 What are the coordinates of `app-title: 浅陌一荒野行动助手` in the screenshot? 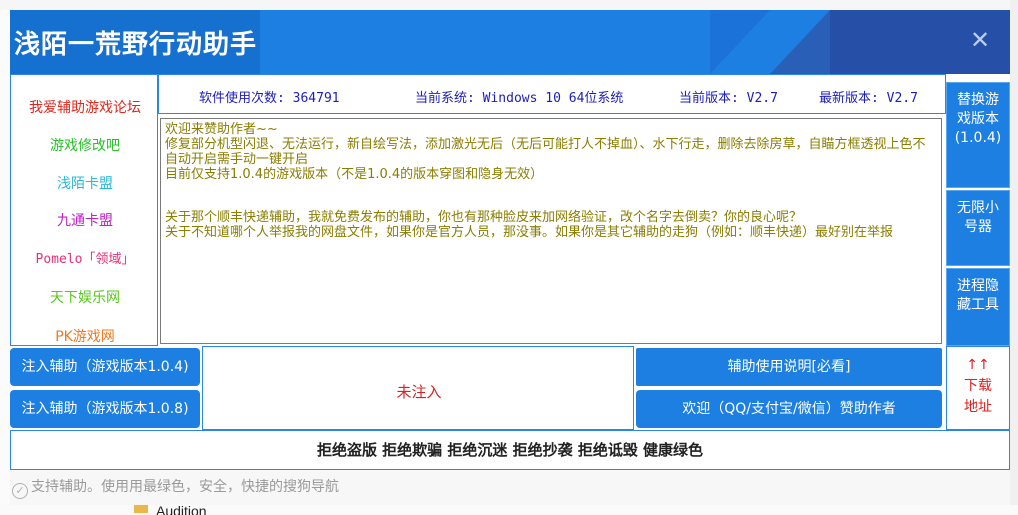 It's located at (136, 45).